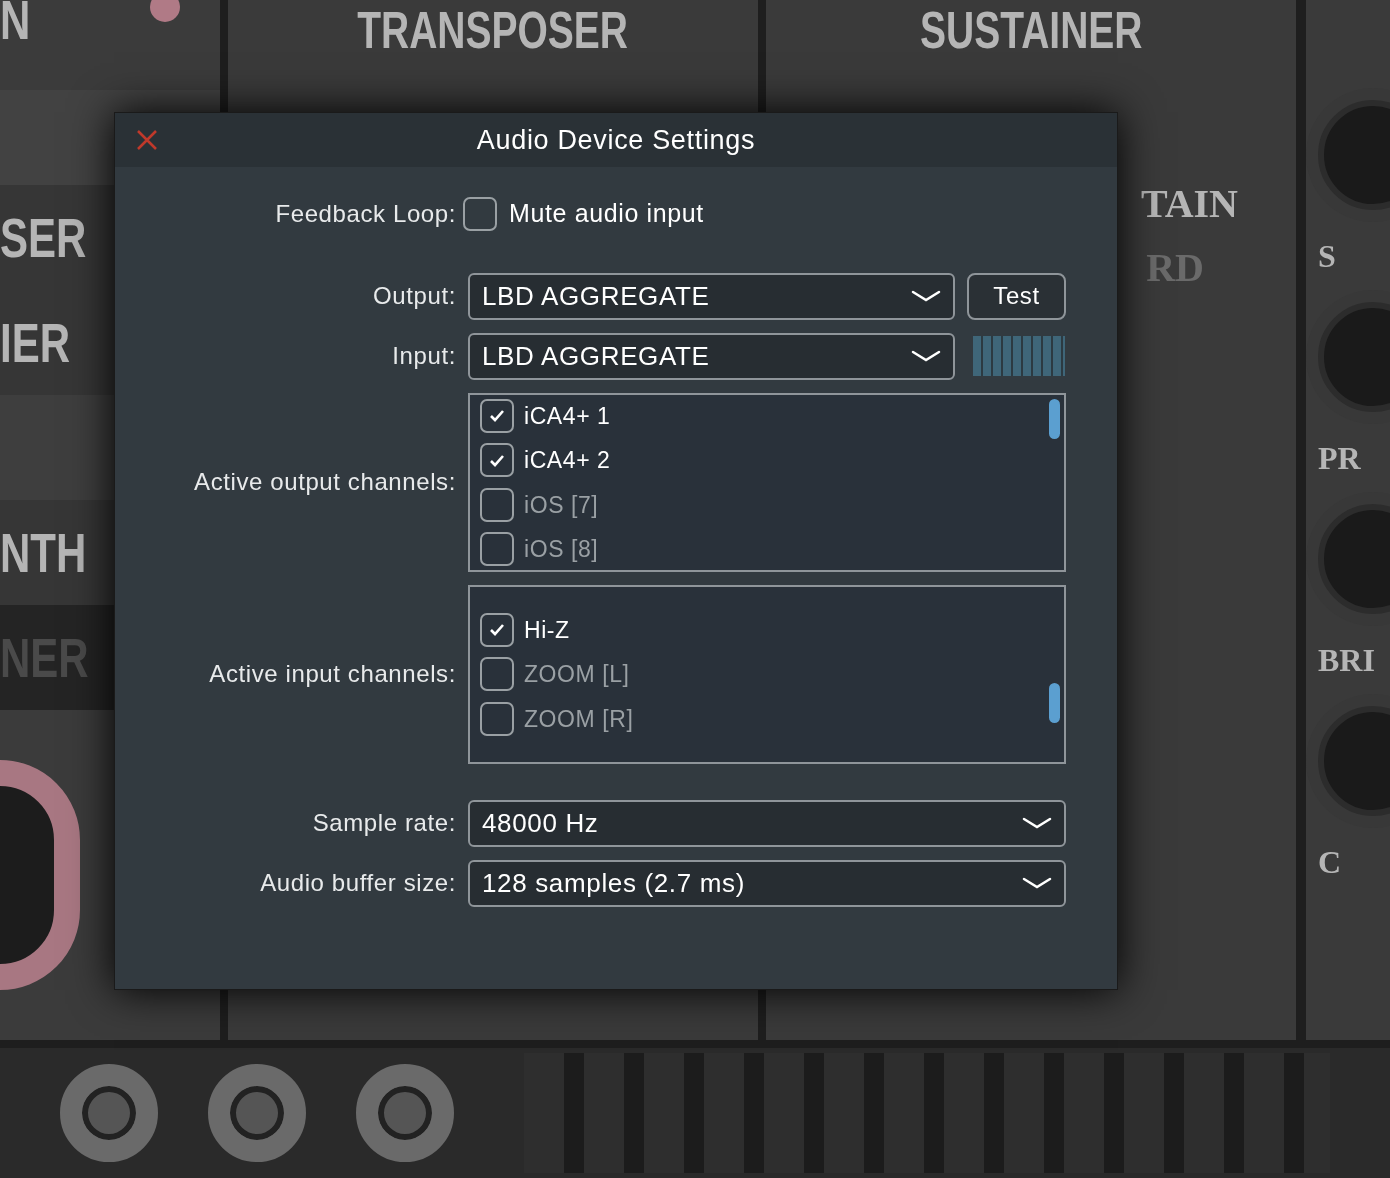 This screenshot has width=1390, height=1178. What do you see at coordinates (1189, 204) in the screenshot?
I see `sustain-label: TAIN` at bounding box center [1189, 204].